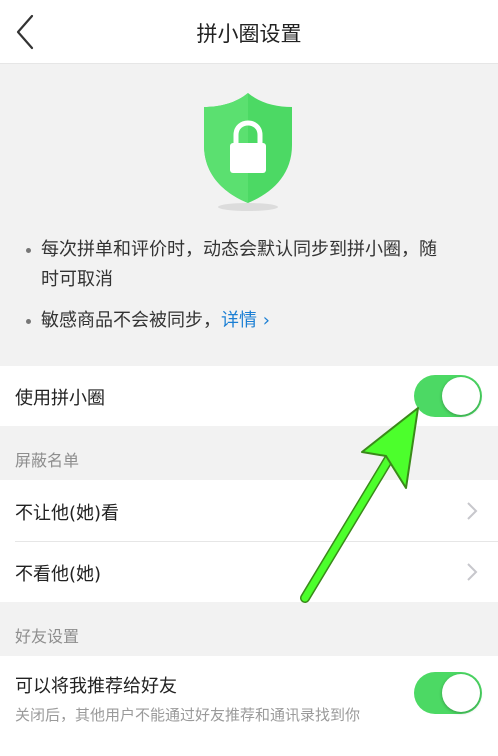 This screenshot has height=756, width=498. What do you see at coordinates (96, 686) in the screenshot?
I see `recommend-label: 可以将我推荐给好友` at bounding box center [96, 686].